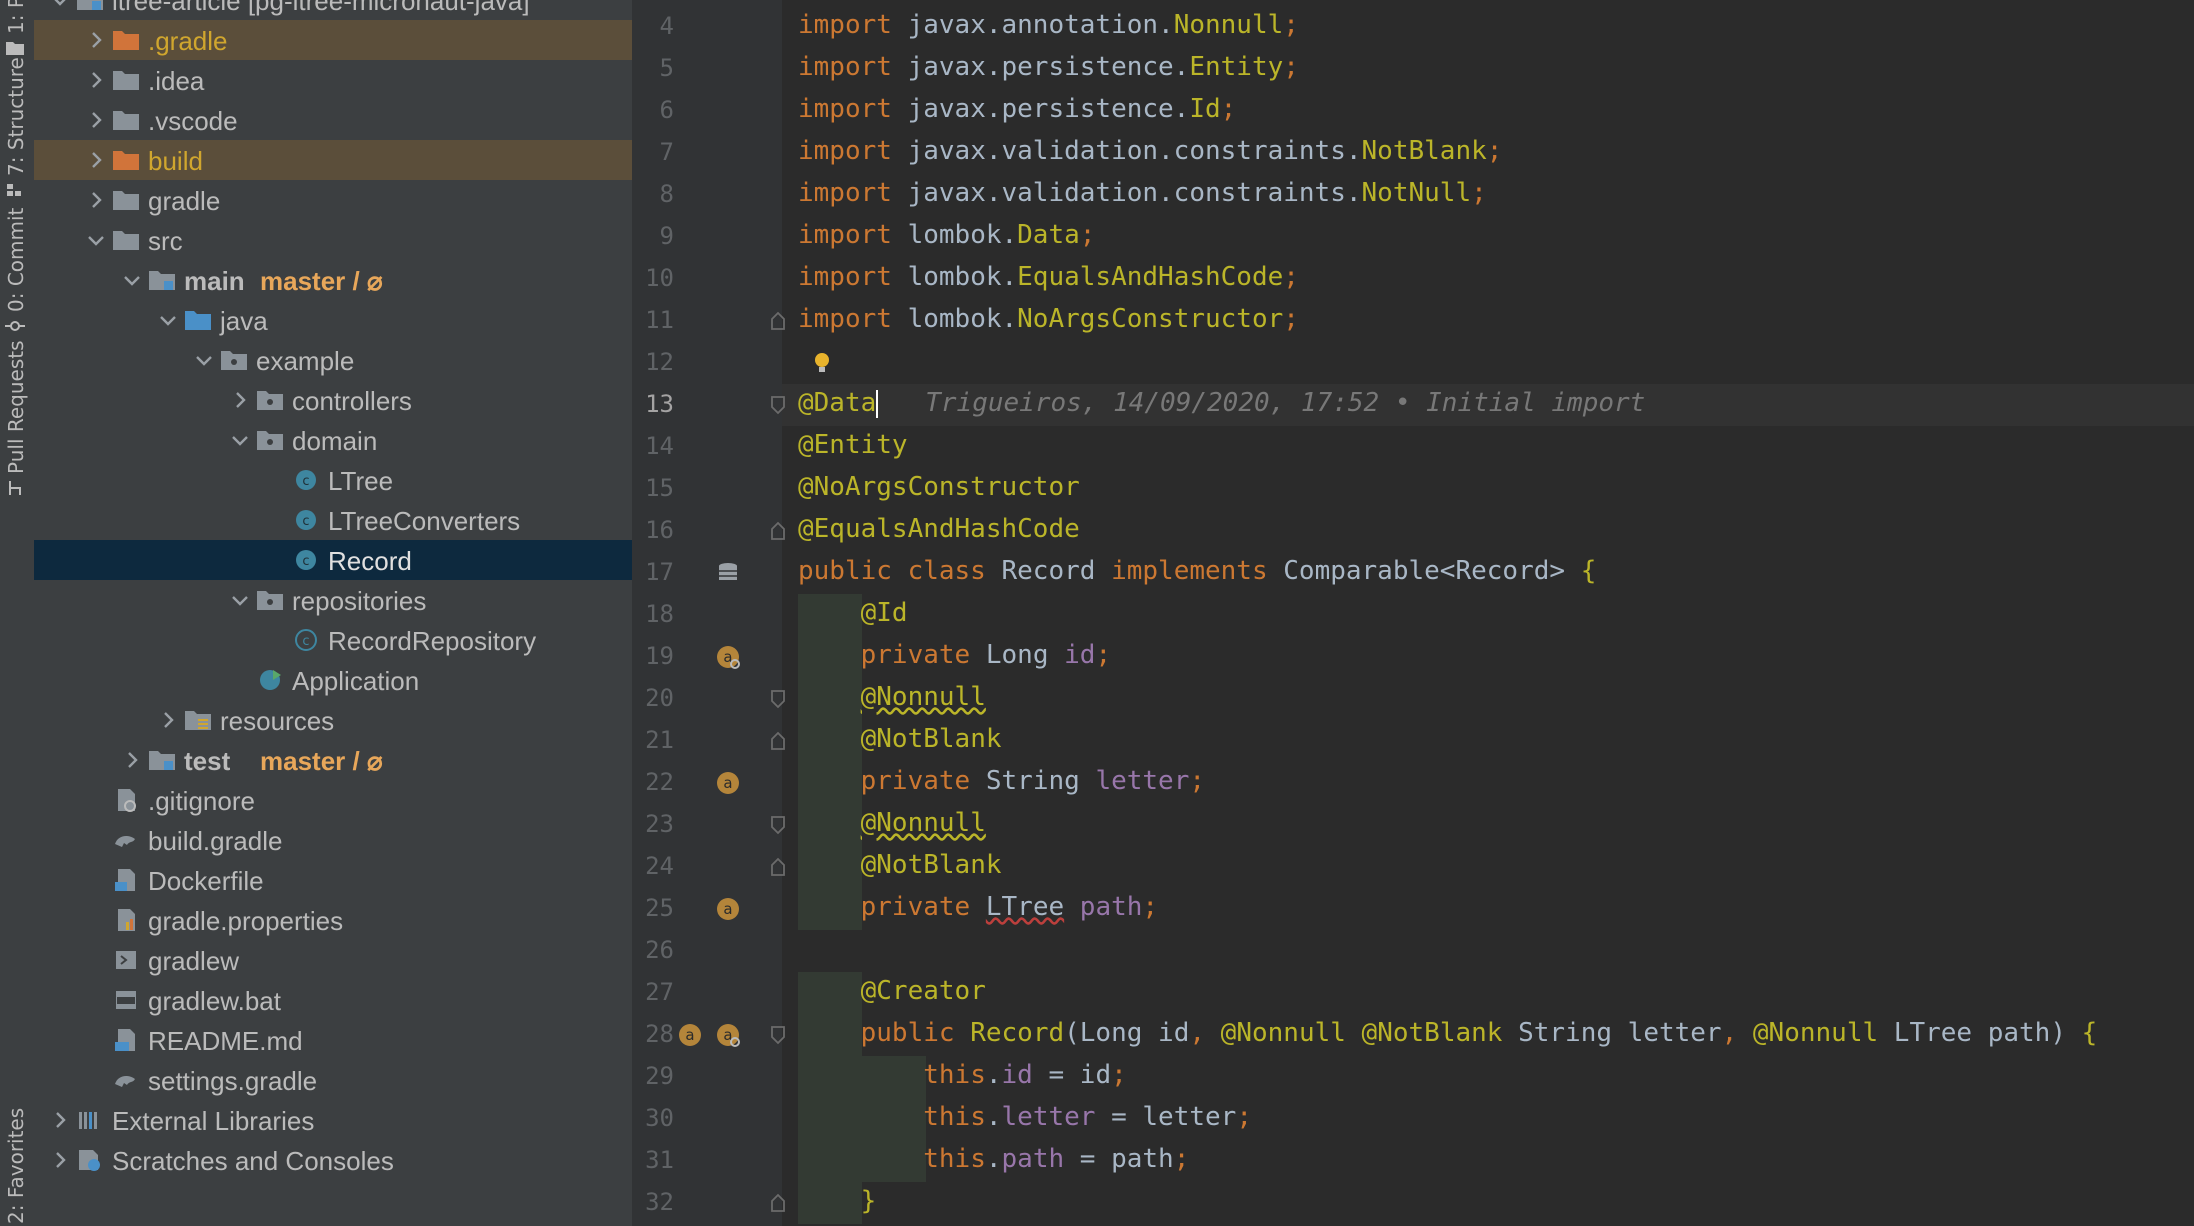 The height and width of the screenshot is (1226, 2194). Describe the element at coordinates (728, 573) in the screenshot. I see `database-icon` at that location.